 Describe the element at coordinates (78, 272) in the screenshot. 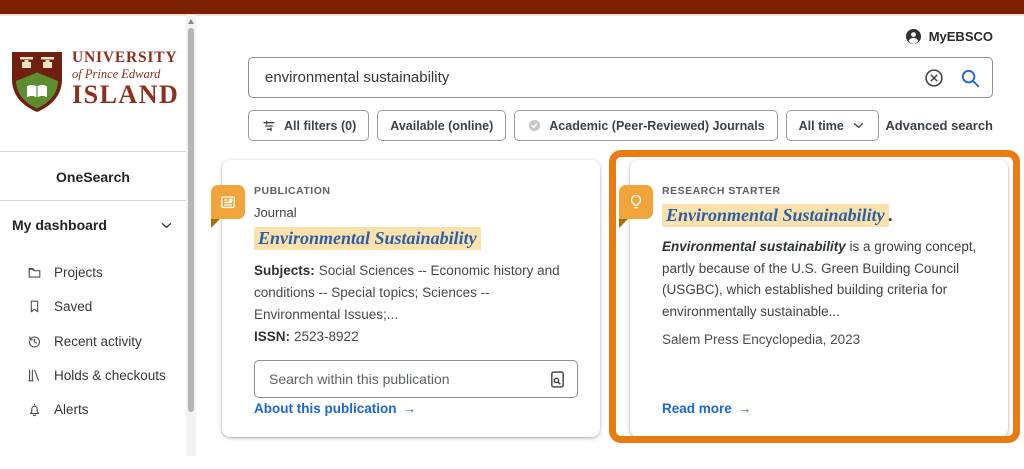

I see `sidebar-item-label: Projects` at that location.